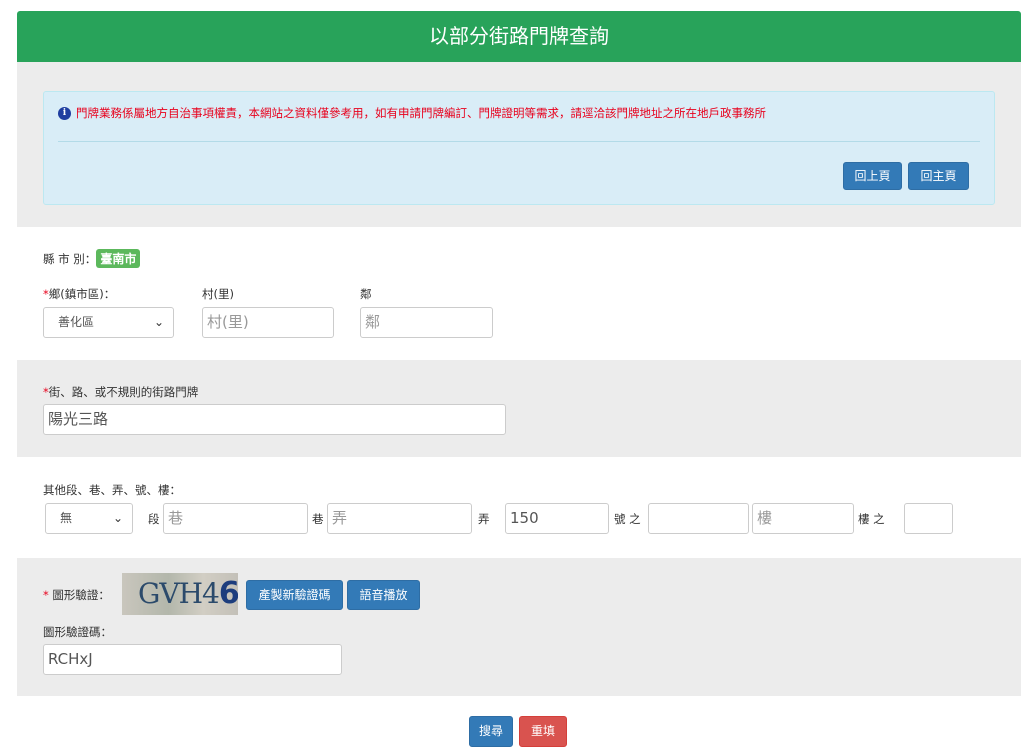 This screenshot has height=752, width=1024. Describe the element at coordinates (118, 258) in the screenshot. I see `city-badge: 臺南市` at that location.